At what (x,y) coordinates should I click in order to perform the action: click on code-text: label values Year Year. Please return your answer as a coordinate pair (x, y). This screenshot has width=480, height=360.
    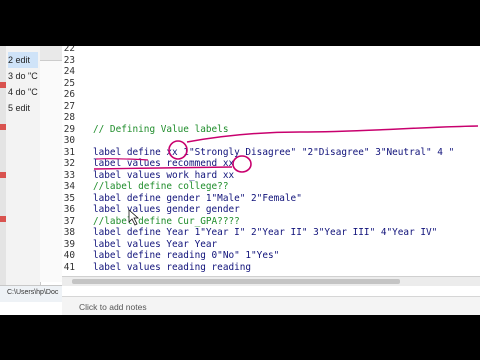
    Looking at the image, I should click on (155, 244).